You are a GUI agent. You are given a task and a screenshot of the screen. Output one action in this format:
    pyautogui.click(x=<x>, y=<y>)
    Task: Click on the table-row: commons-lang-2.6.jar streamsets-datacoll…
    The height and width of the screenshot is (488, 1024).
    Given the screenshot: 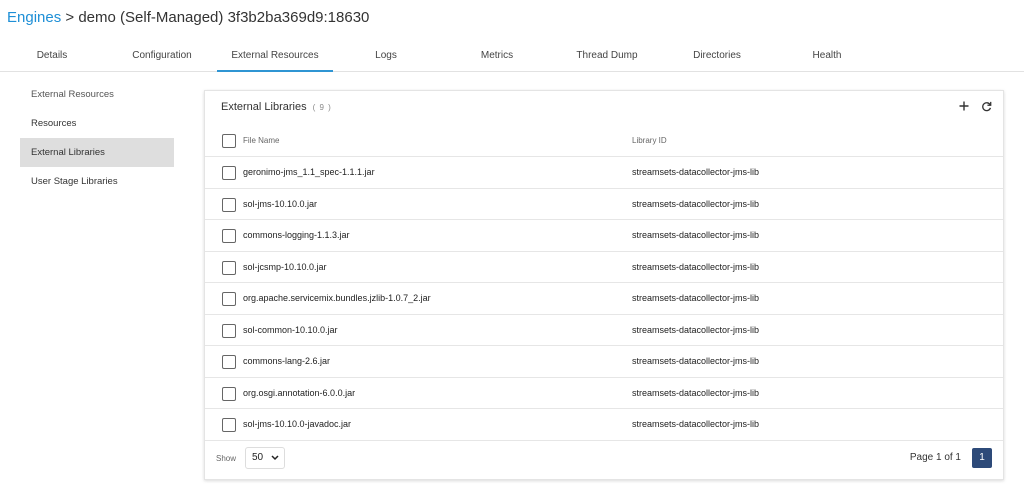 What is the action you would take?
    pyautogui.click(x=604, y=362)
    